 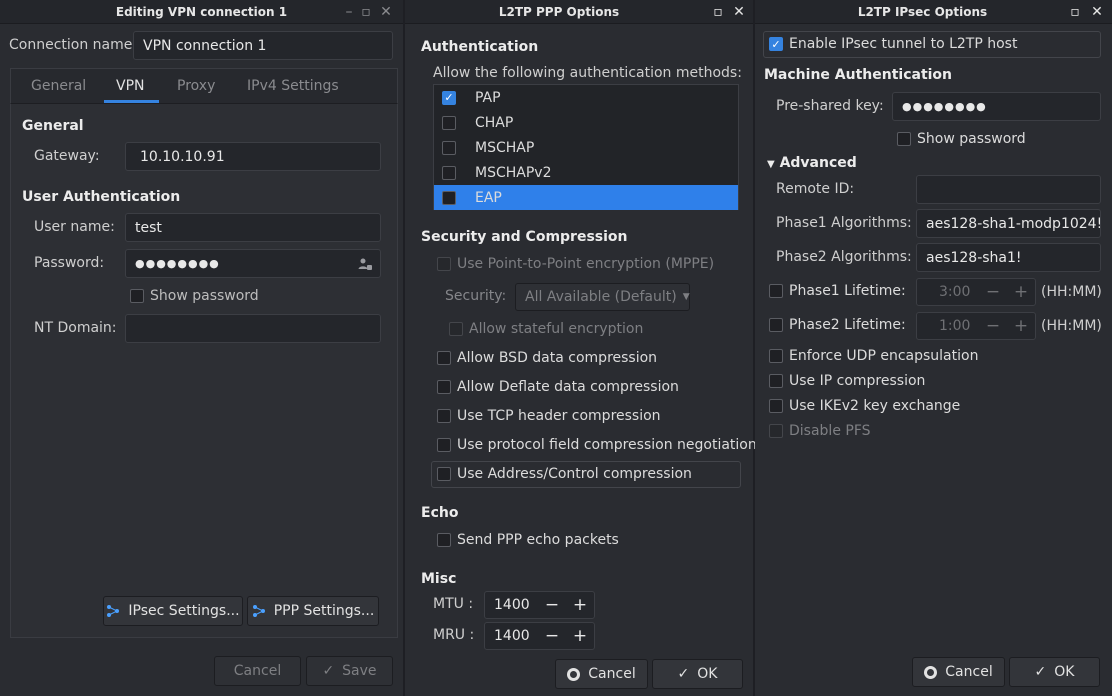 I want to click on nt-domain-label: NT Domain:, so click(x=75, y=328).